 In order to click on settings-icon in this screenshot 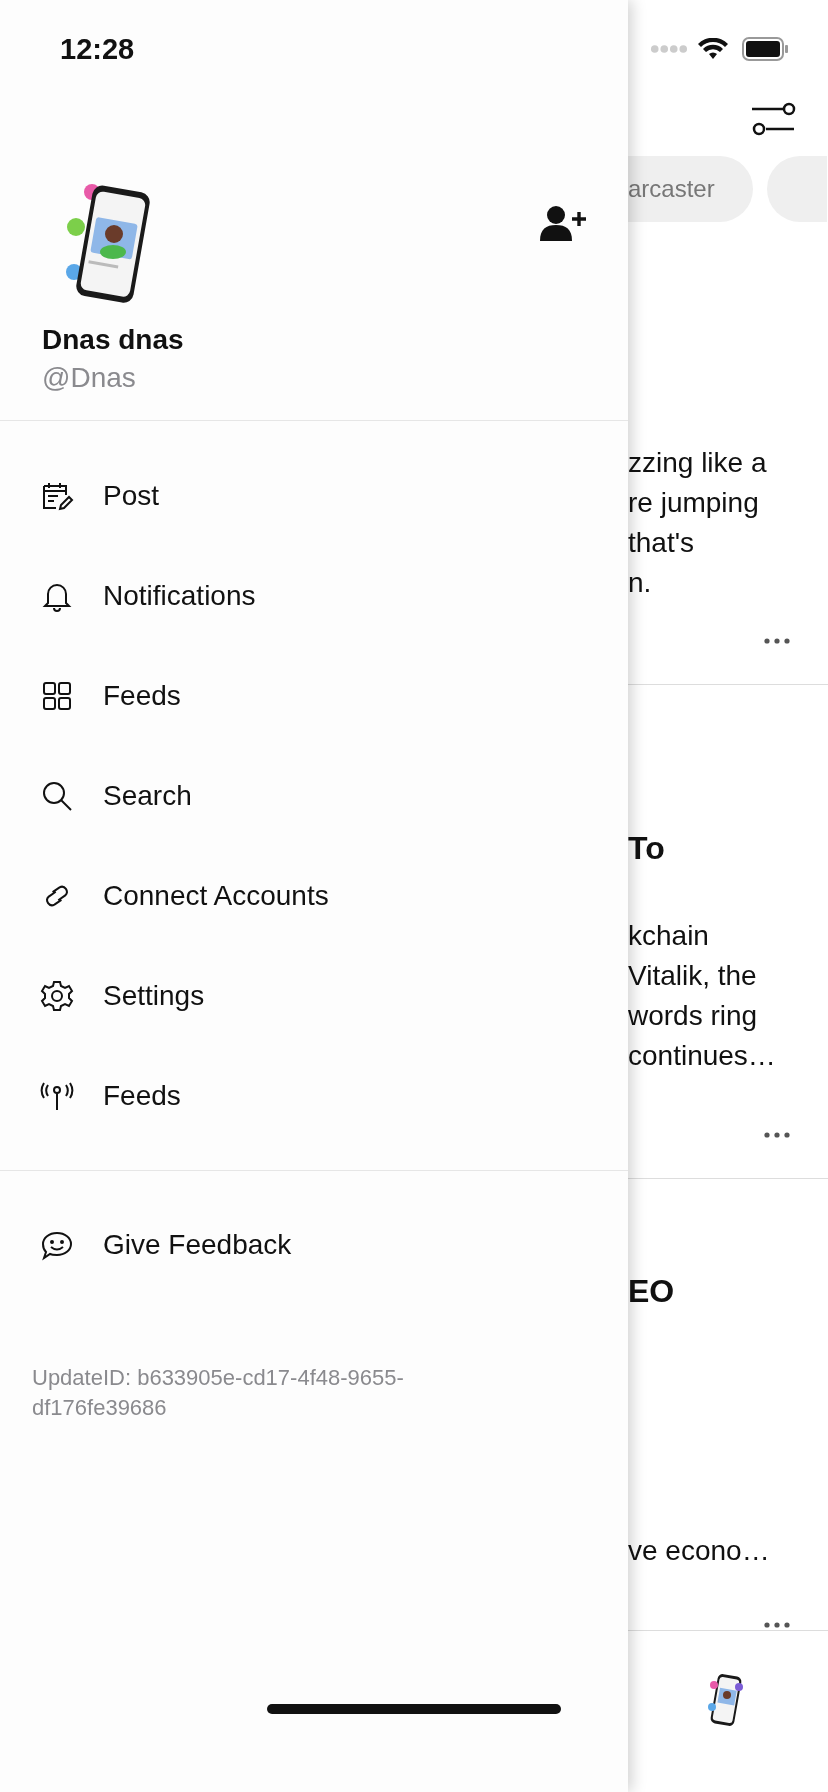, I will do `click(57, 996)`.